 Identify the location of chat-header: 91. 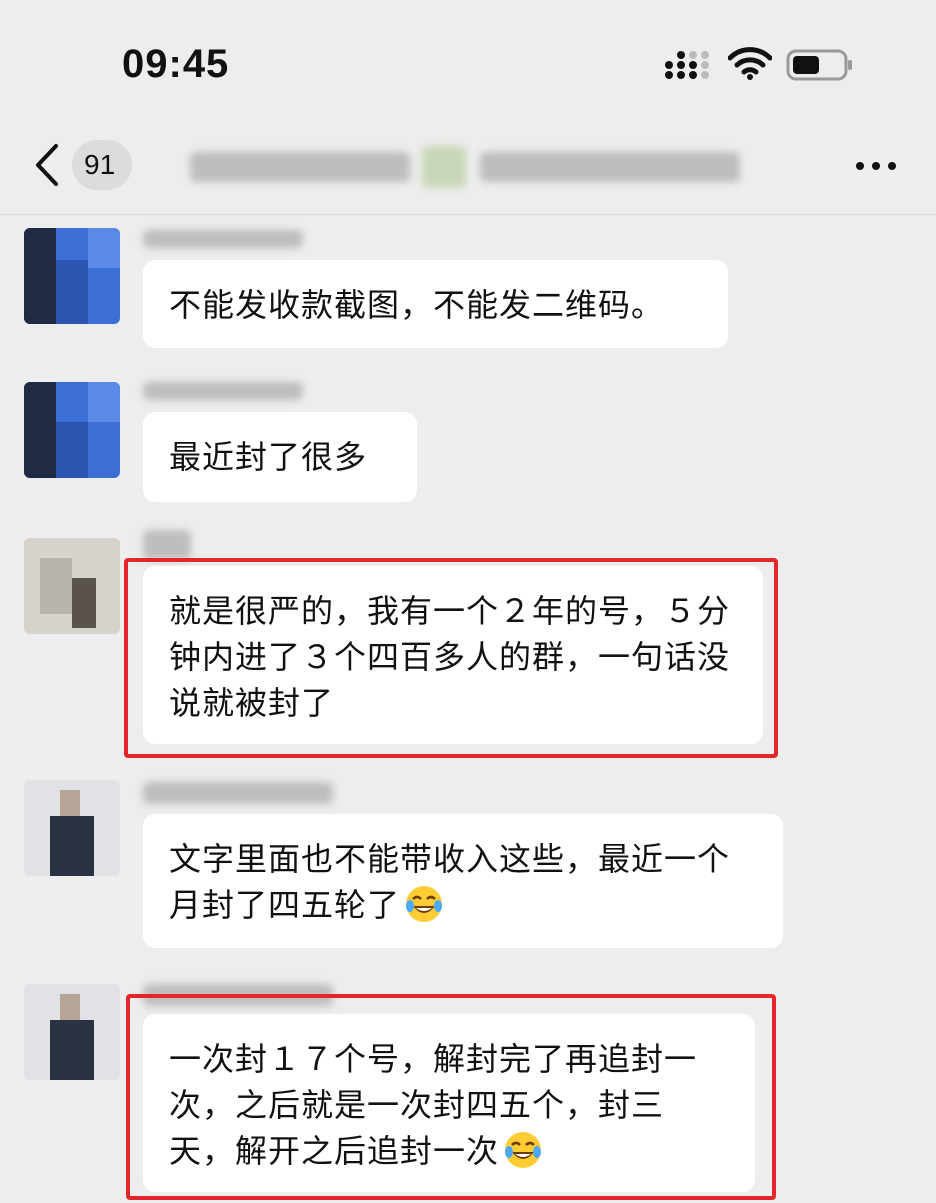
(468, 167).